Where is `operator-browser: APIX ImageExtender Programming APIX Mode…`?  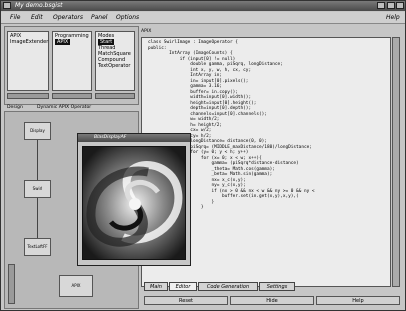 operator-browser: APIX ImageExtender Programming APIX Mode… is located at coordinates (71, 65).